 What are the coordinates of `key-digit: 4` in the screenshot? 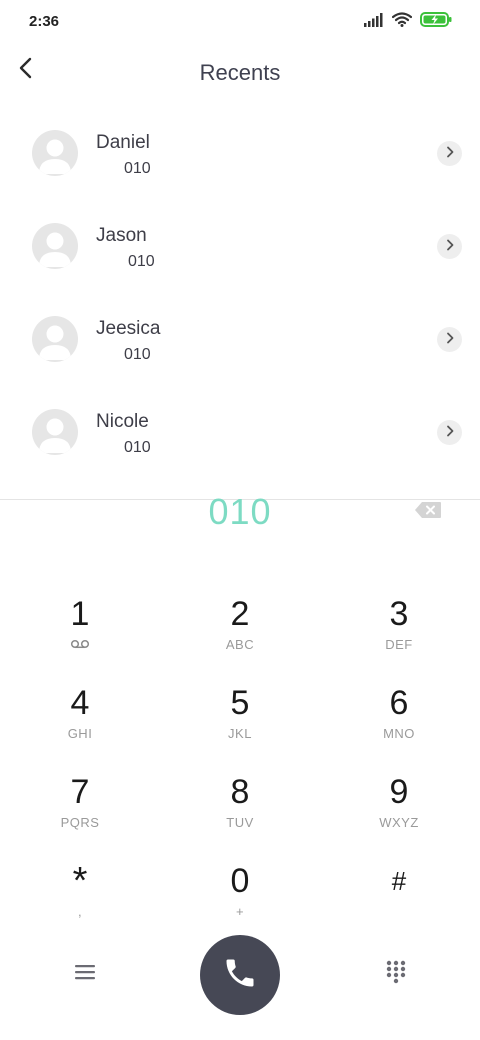 It's located at (80, 703).